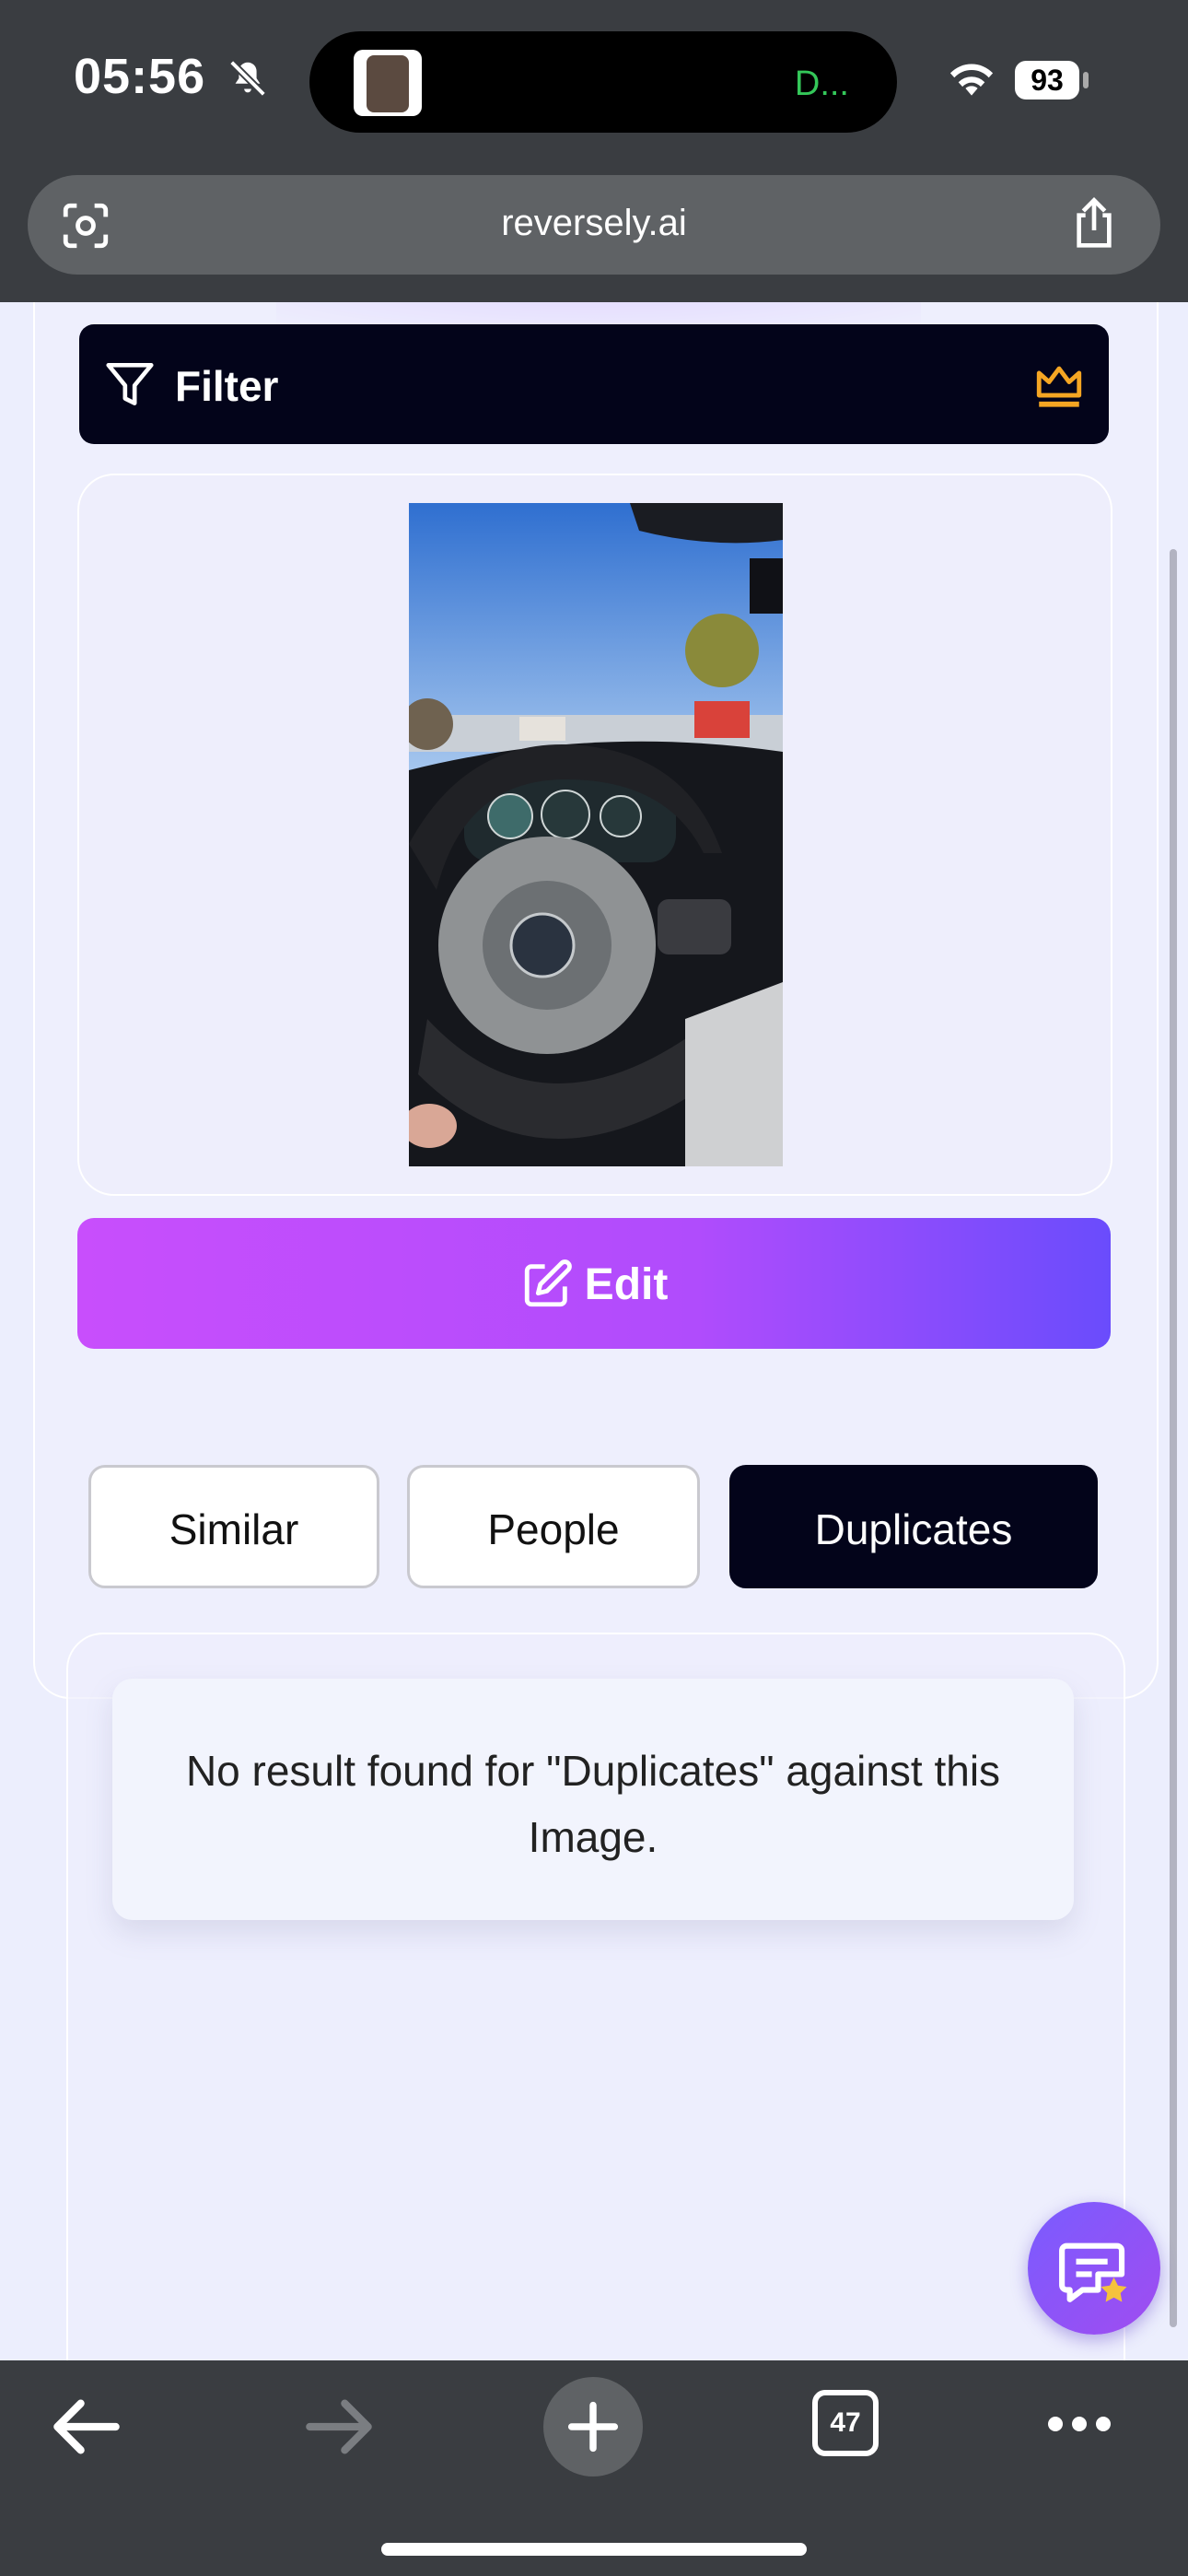 Image resolution: width=1188 pixels, height=2576 pixels. Describe the element at coordinates (1173, 1438) in the screenshot. I see `scrollbar` at that location.